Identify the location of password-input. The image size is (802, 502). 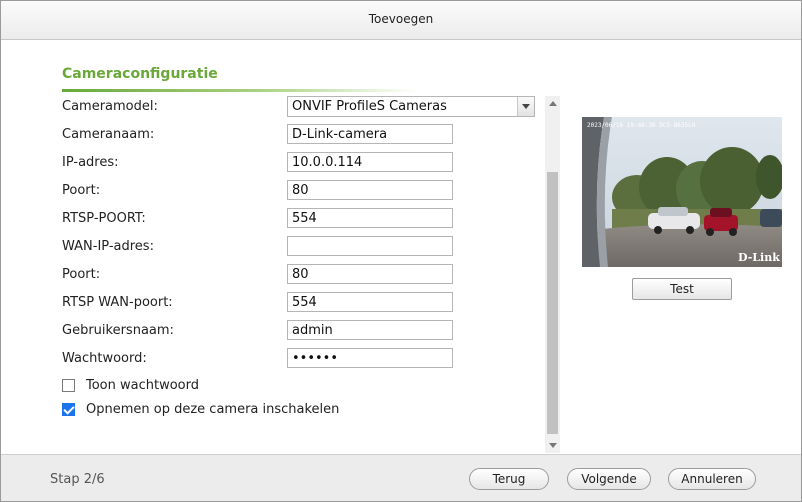
(370, 358).